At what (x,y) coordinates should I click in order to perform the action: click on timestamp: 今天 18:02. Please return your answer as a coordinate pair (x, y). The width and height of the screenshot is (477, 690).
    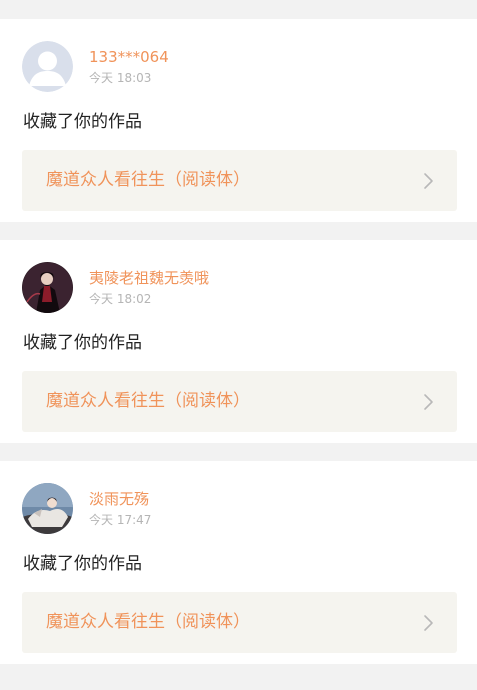
    Looking at the image, I should click on (120, 299).